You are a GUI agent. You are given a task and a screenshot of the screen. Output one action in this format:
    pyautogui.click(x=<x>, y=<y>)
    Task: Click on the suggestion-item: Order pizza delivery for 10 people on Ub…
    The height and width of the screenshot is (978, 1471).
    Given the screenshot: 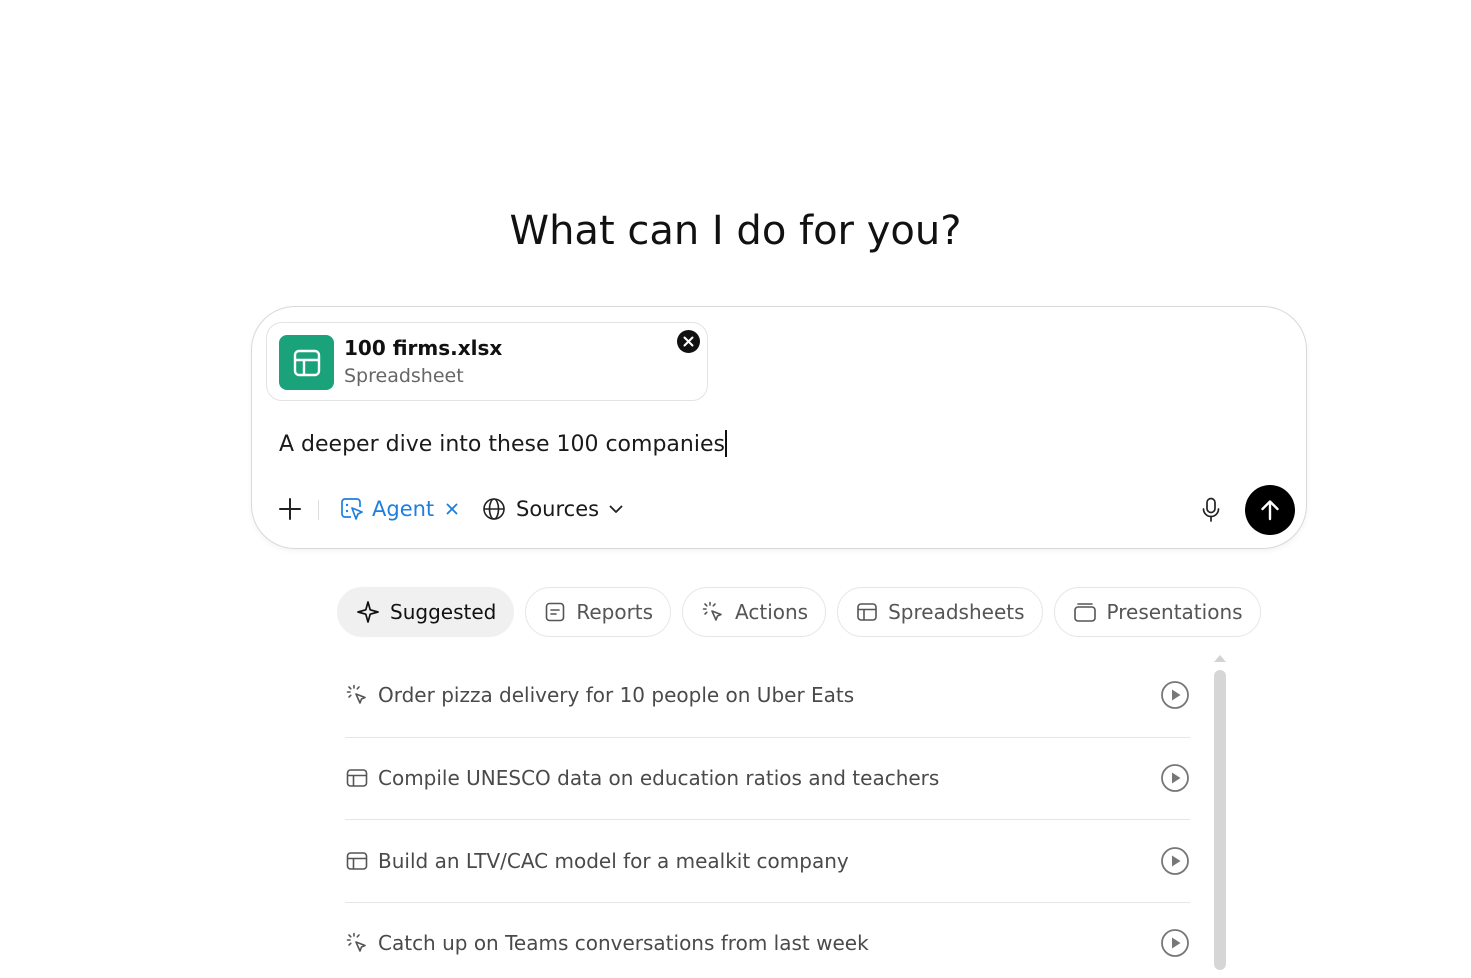 What is the action you would take?
    pyautogui.click(x=767, y=695)
    